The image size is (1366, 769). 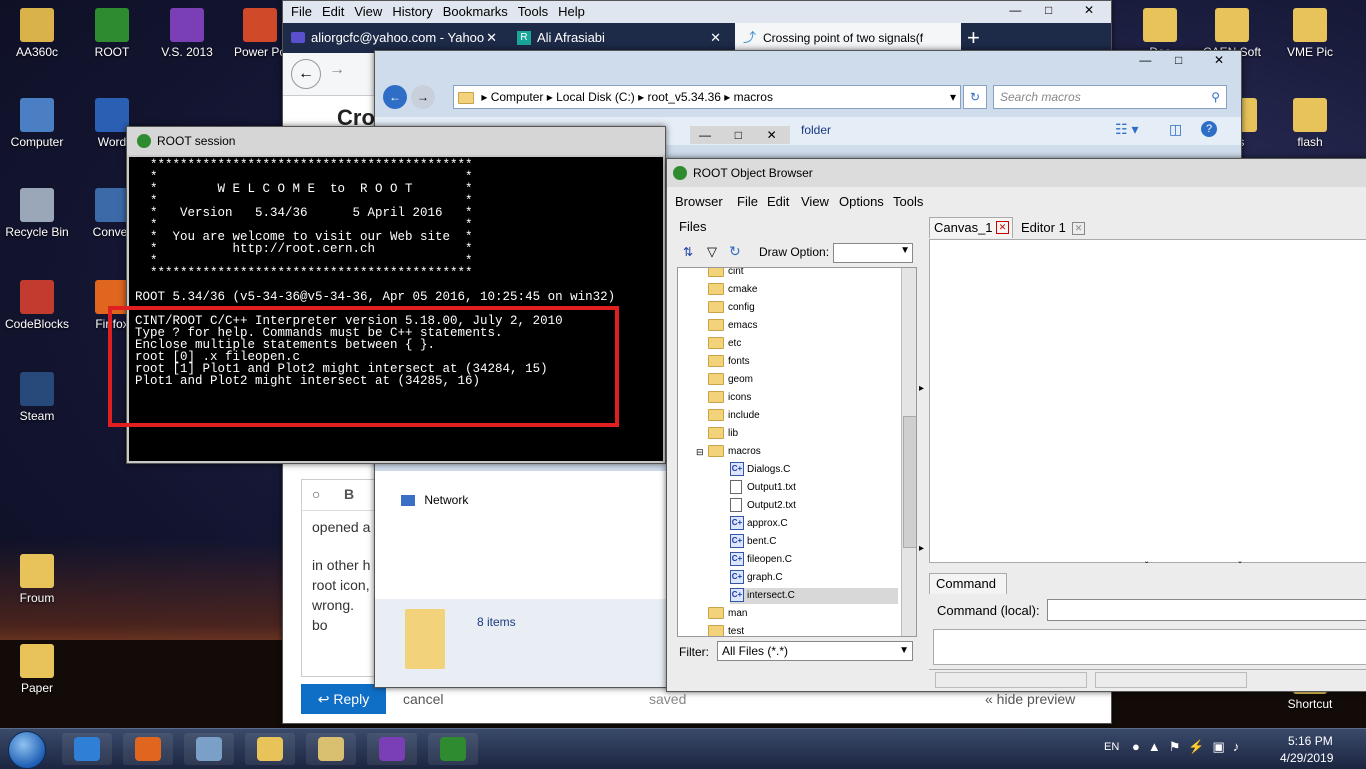 I want to click on tree-item: ⊟ macros, so click(x=797, y=452).